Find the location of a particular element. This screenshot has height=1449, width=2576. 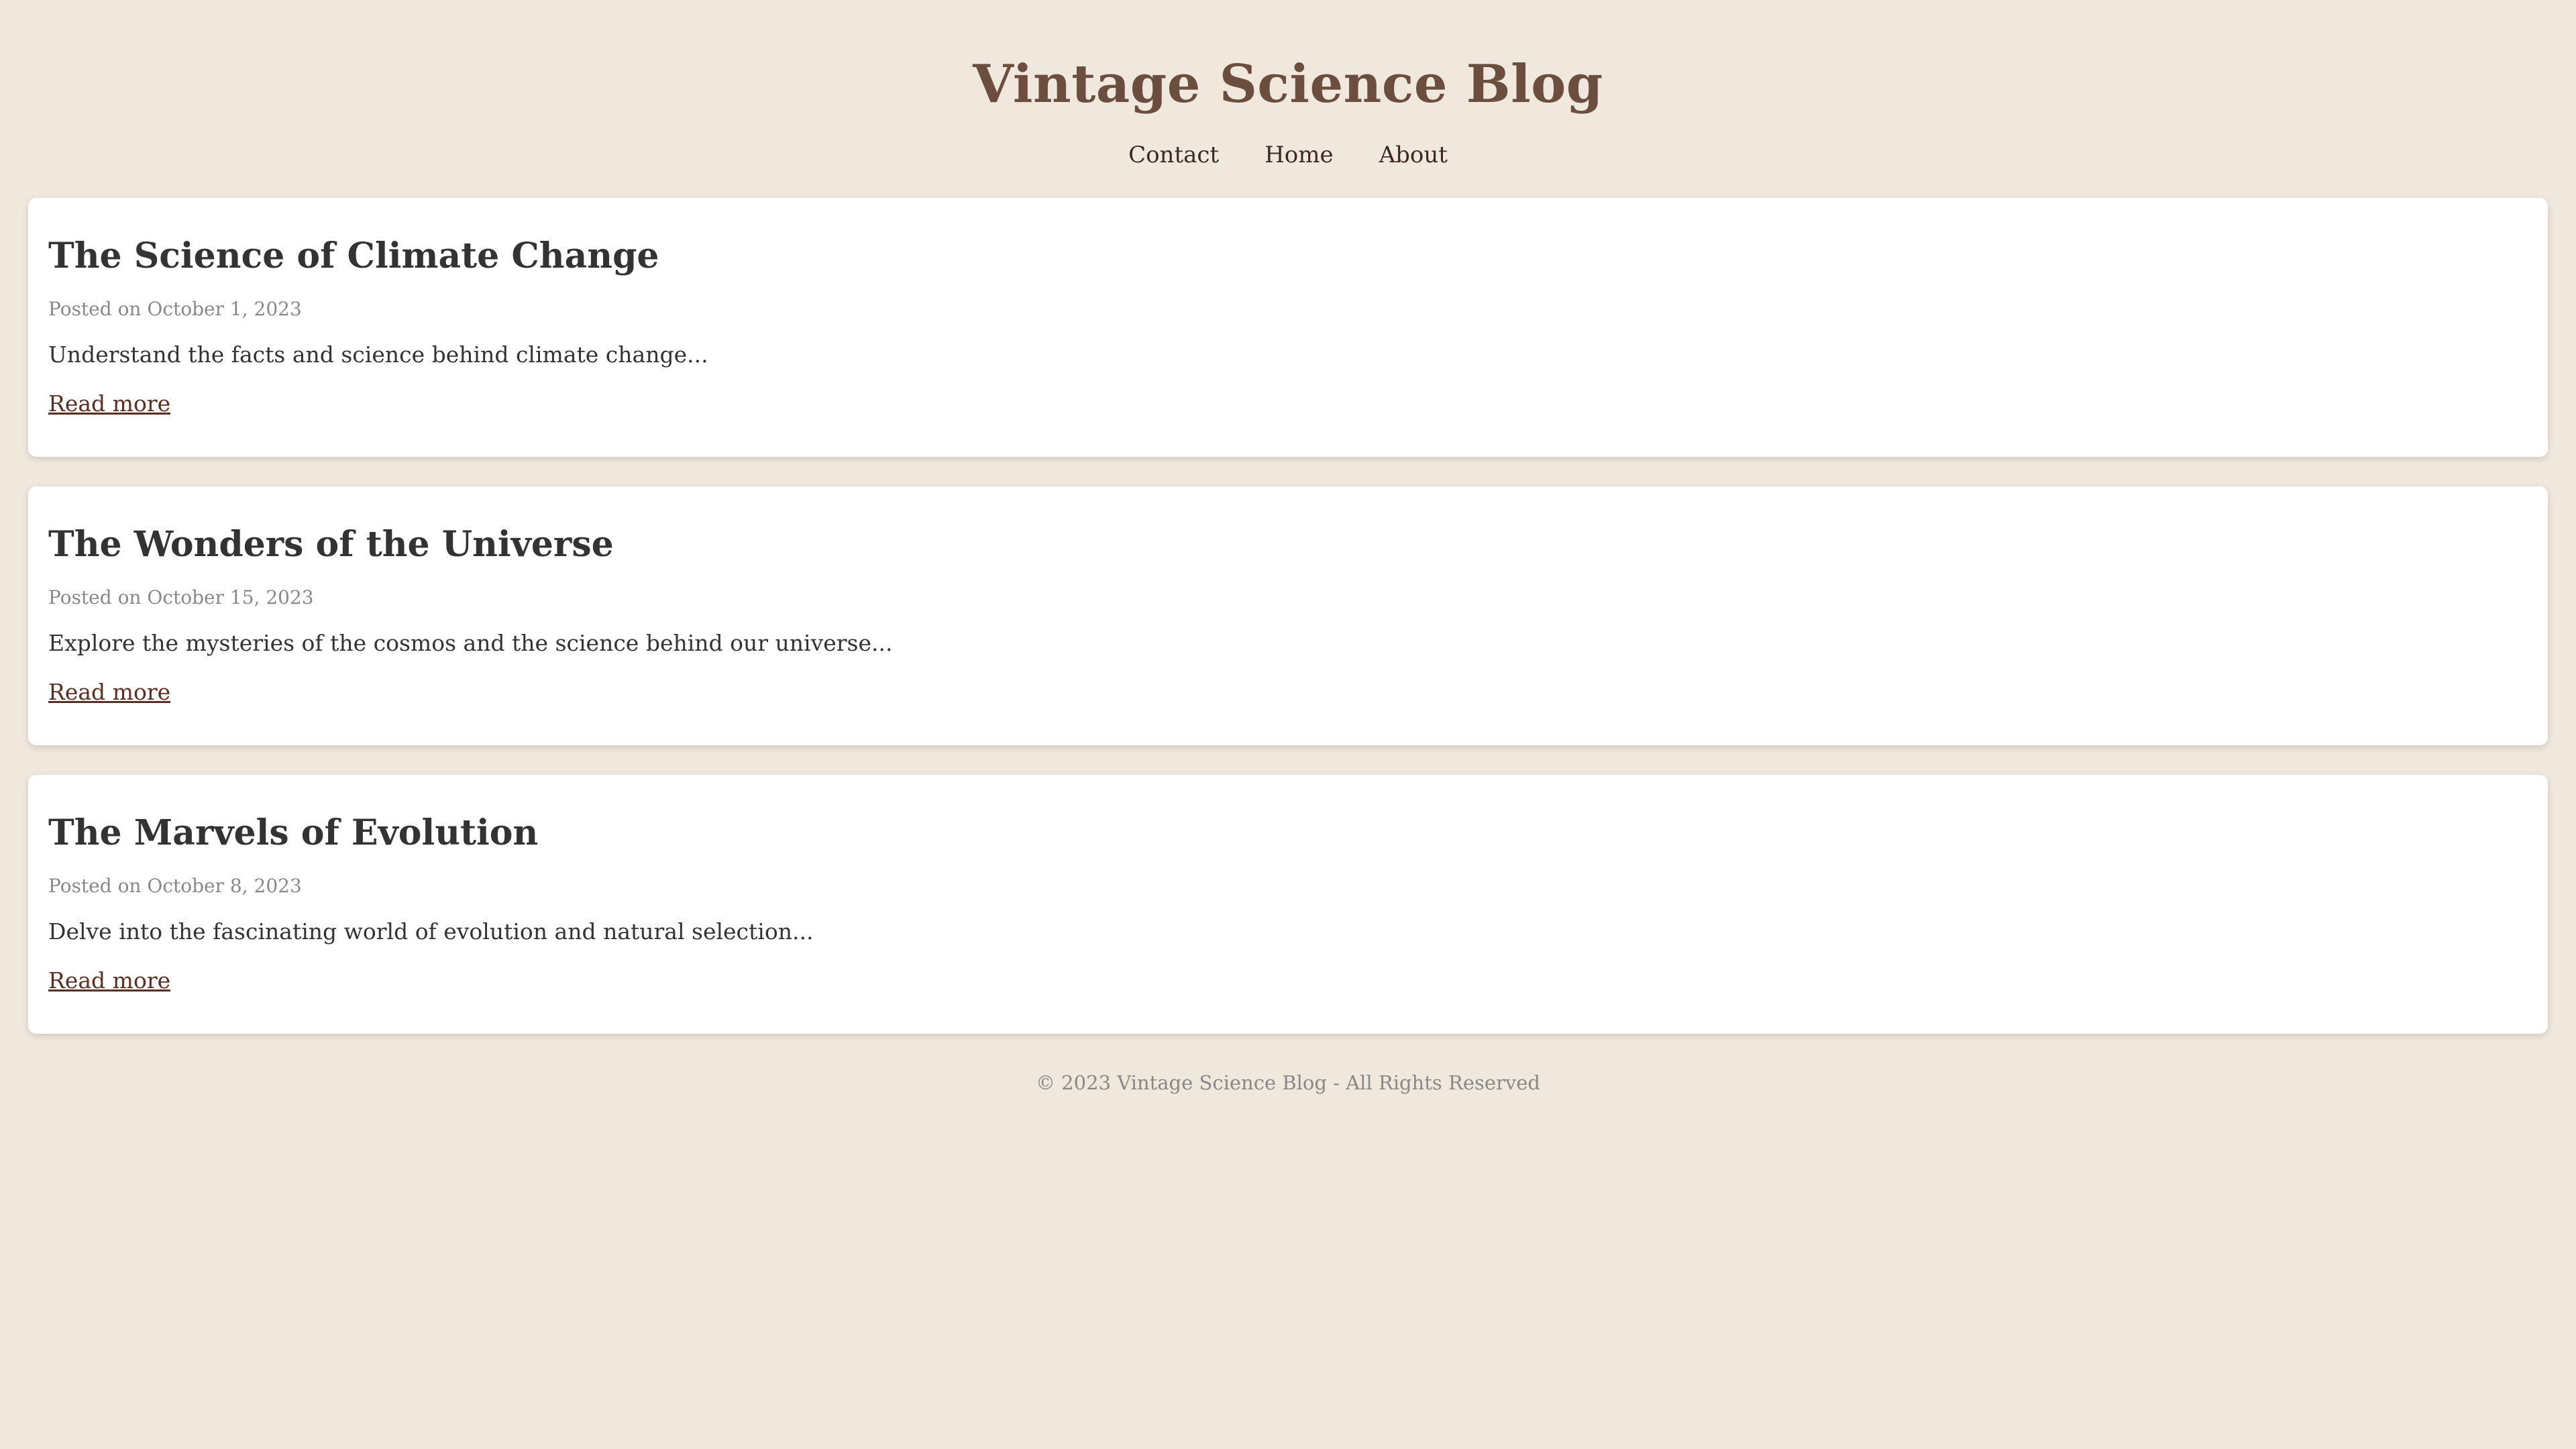

site-title: Vintage Science Blog is located at coordinates (1288, 84).